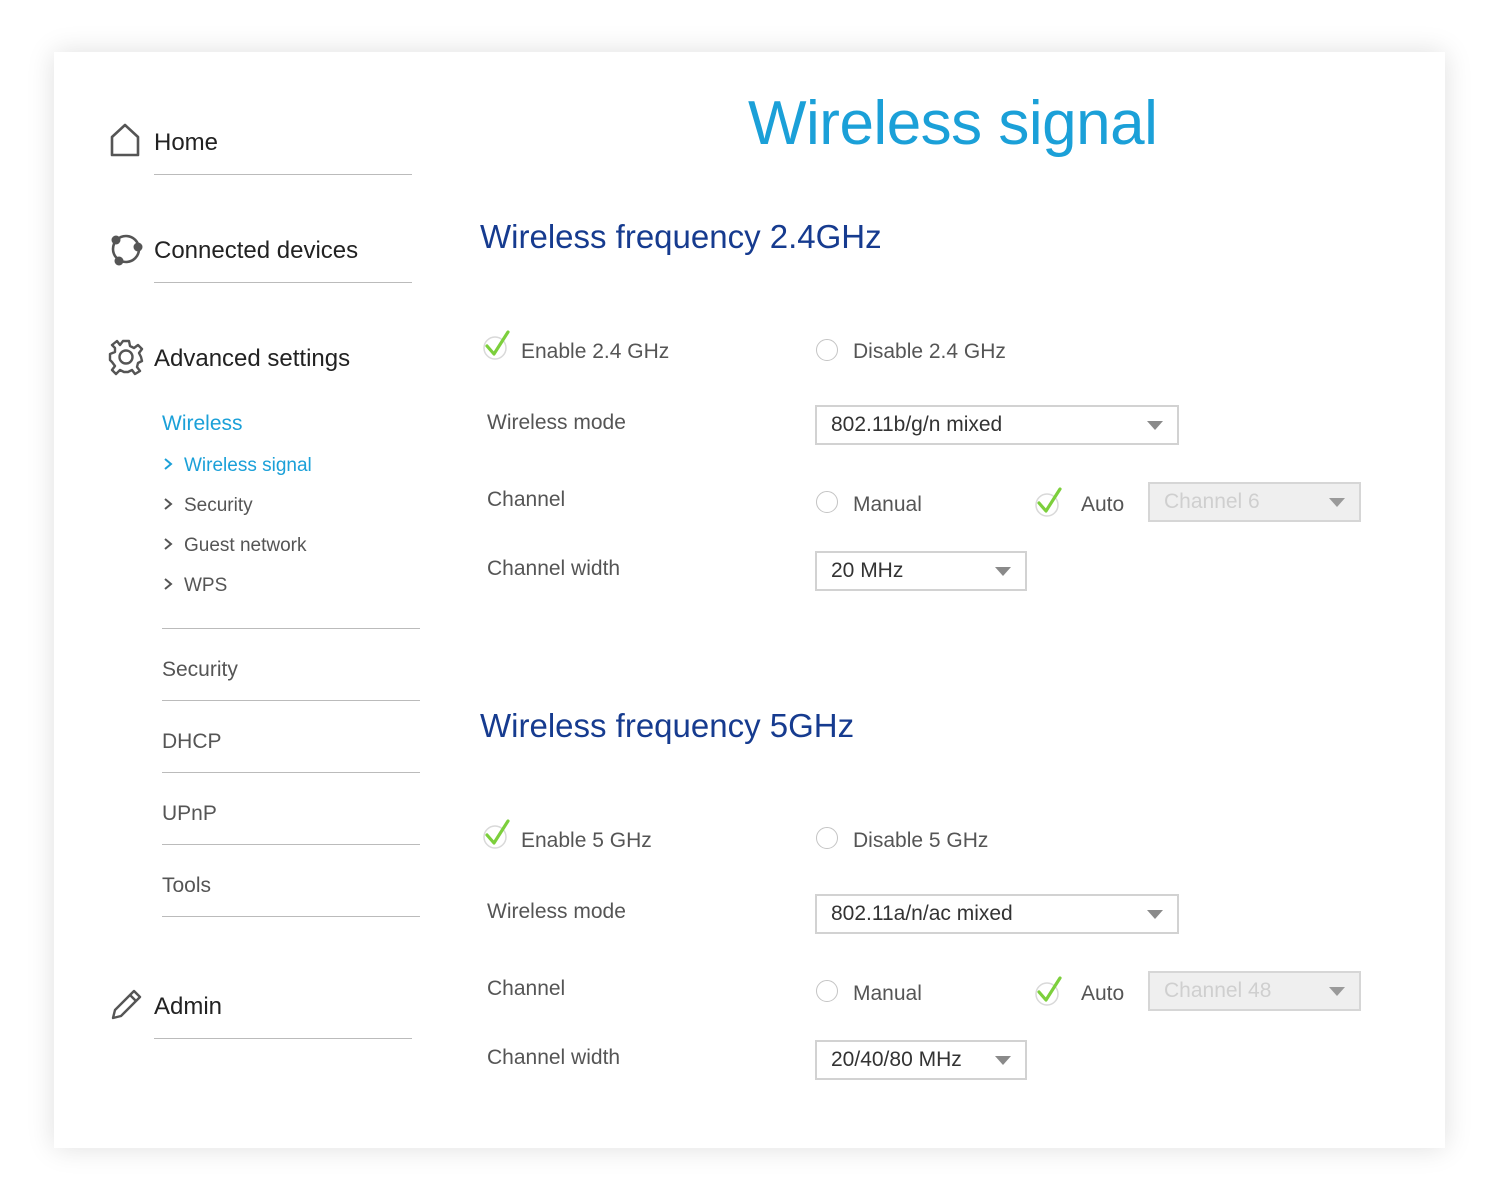  What do you see at coordinates (896, 1059) in the screenshot?
I see `channel-width-5ghz-value: 20/40/80 MHz` at bounding box center [896, 1059].